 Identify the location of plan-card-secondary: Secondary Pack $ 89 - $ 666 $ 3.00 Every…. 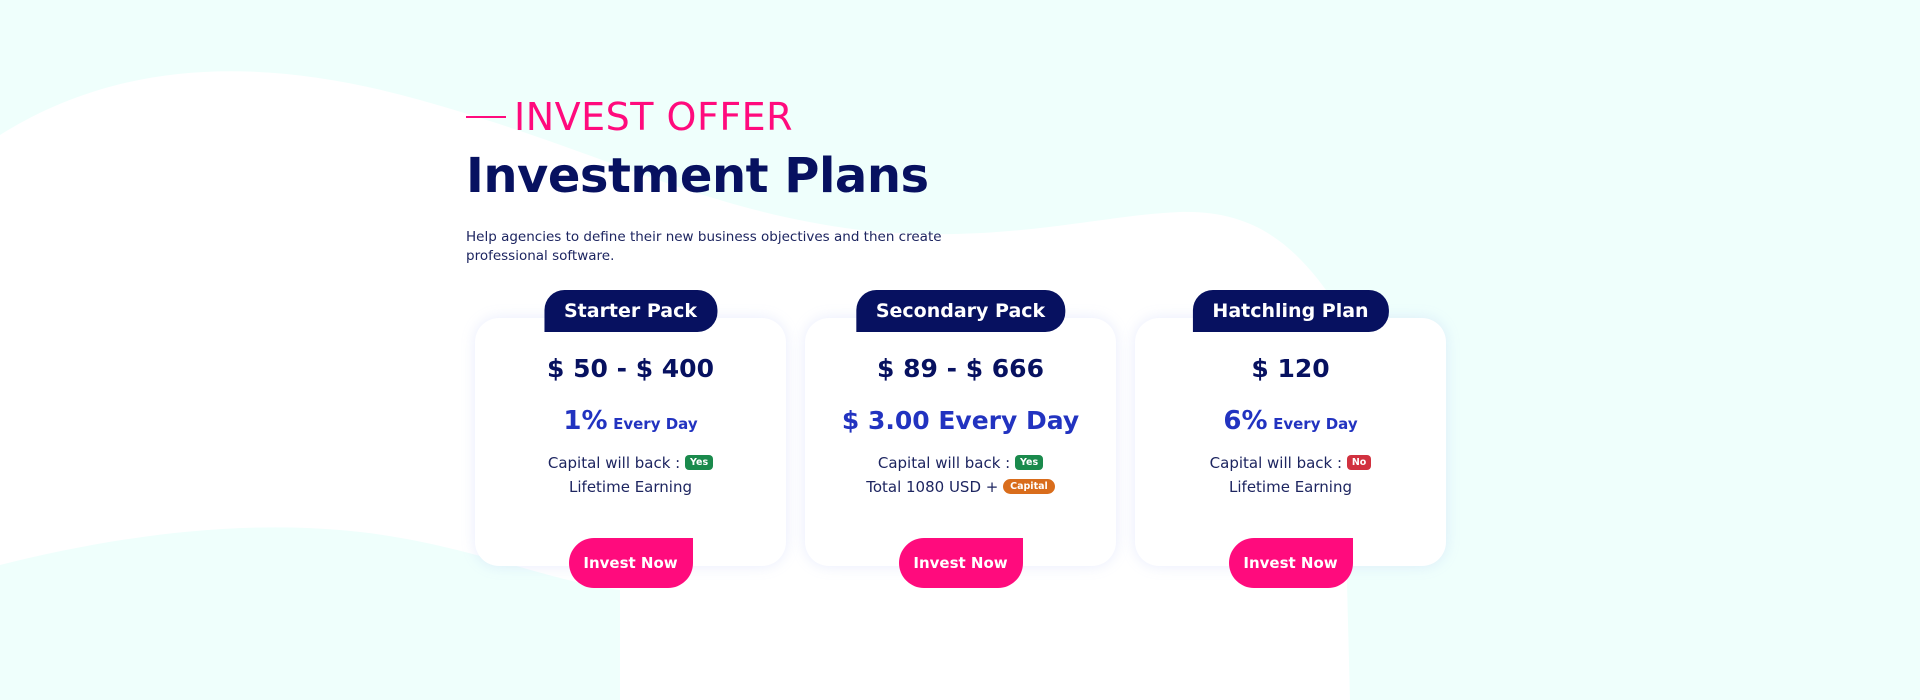
(960, 439).